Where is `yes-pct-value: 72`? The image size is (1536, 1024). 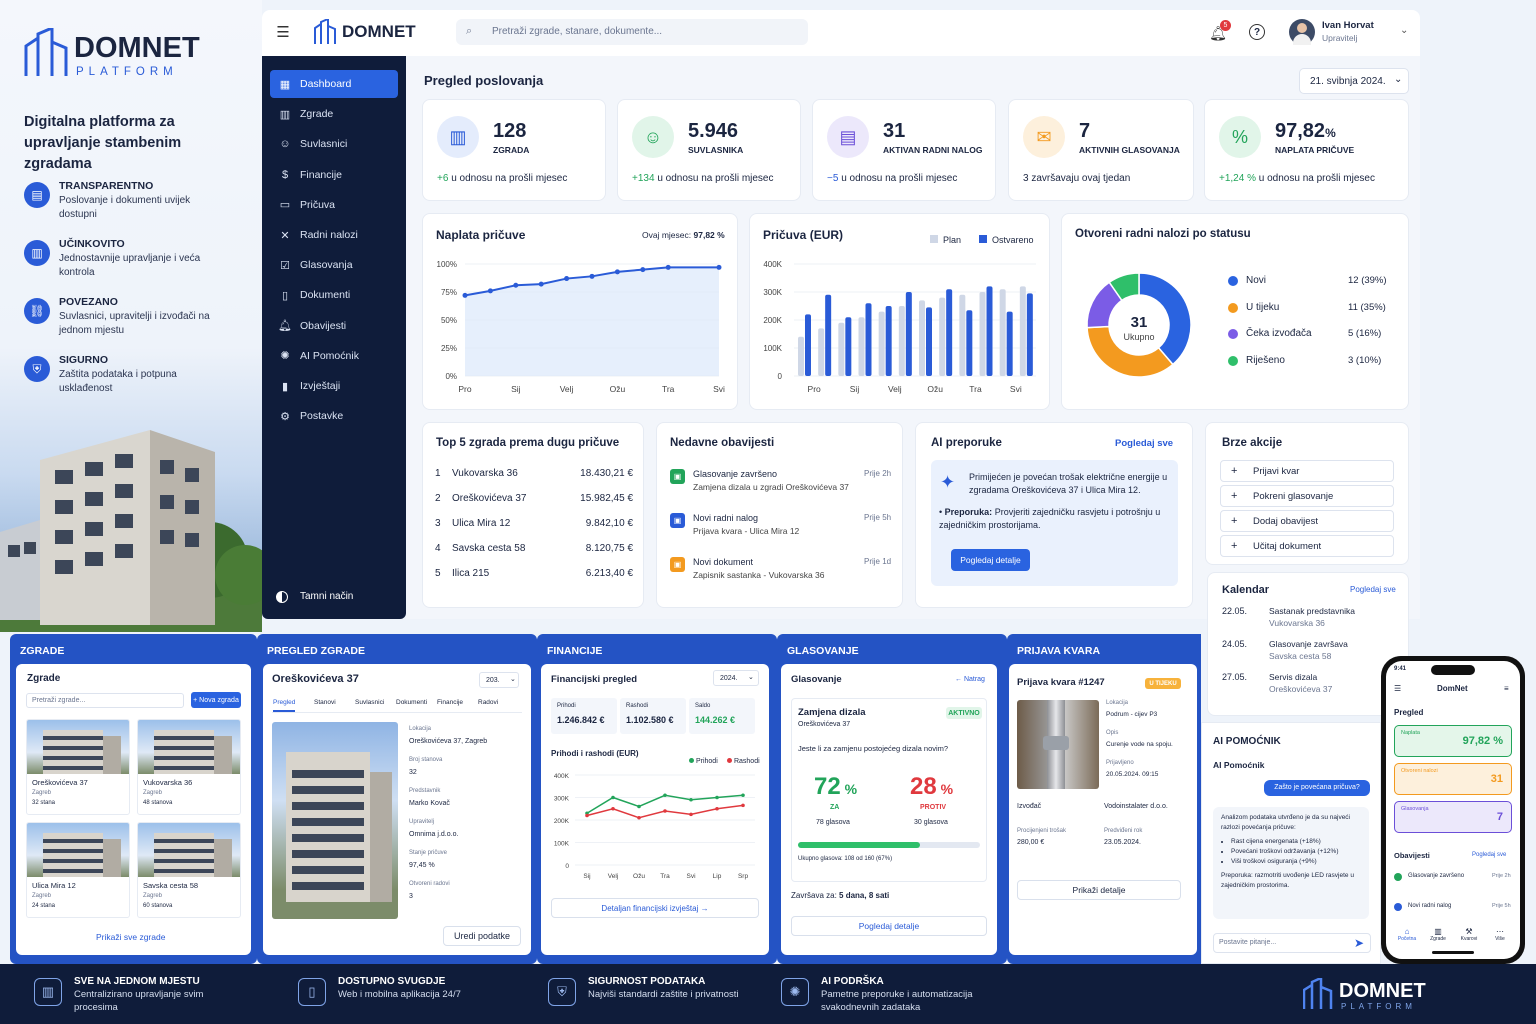 yes-pct-value: 72 is located at coordinates (827, 786).